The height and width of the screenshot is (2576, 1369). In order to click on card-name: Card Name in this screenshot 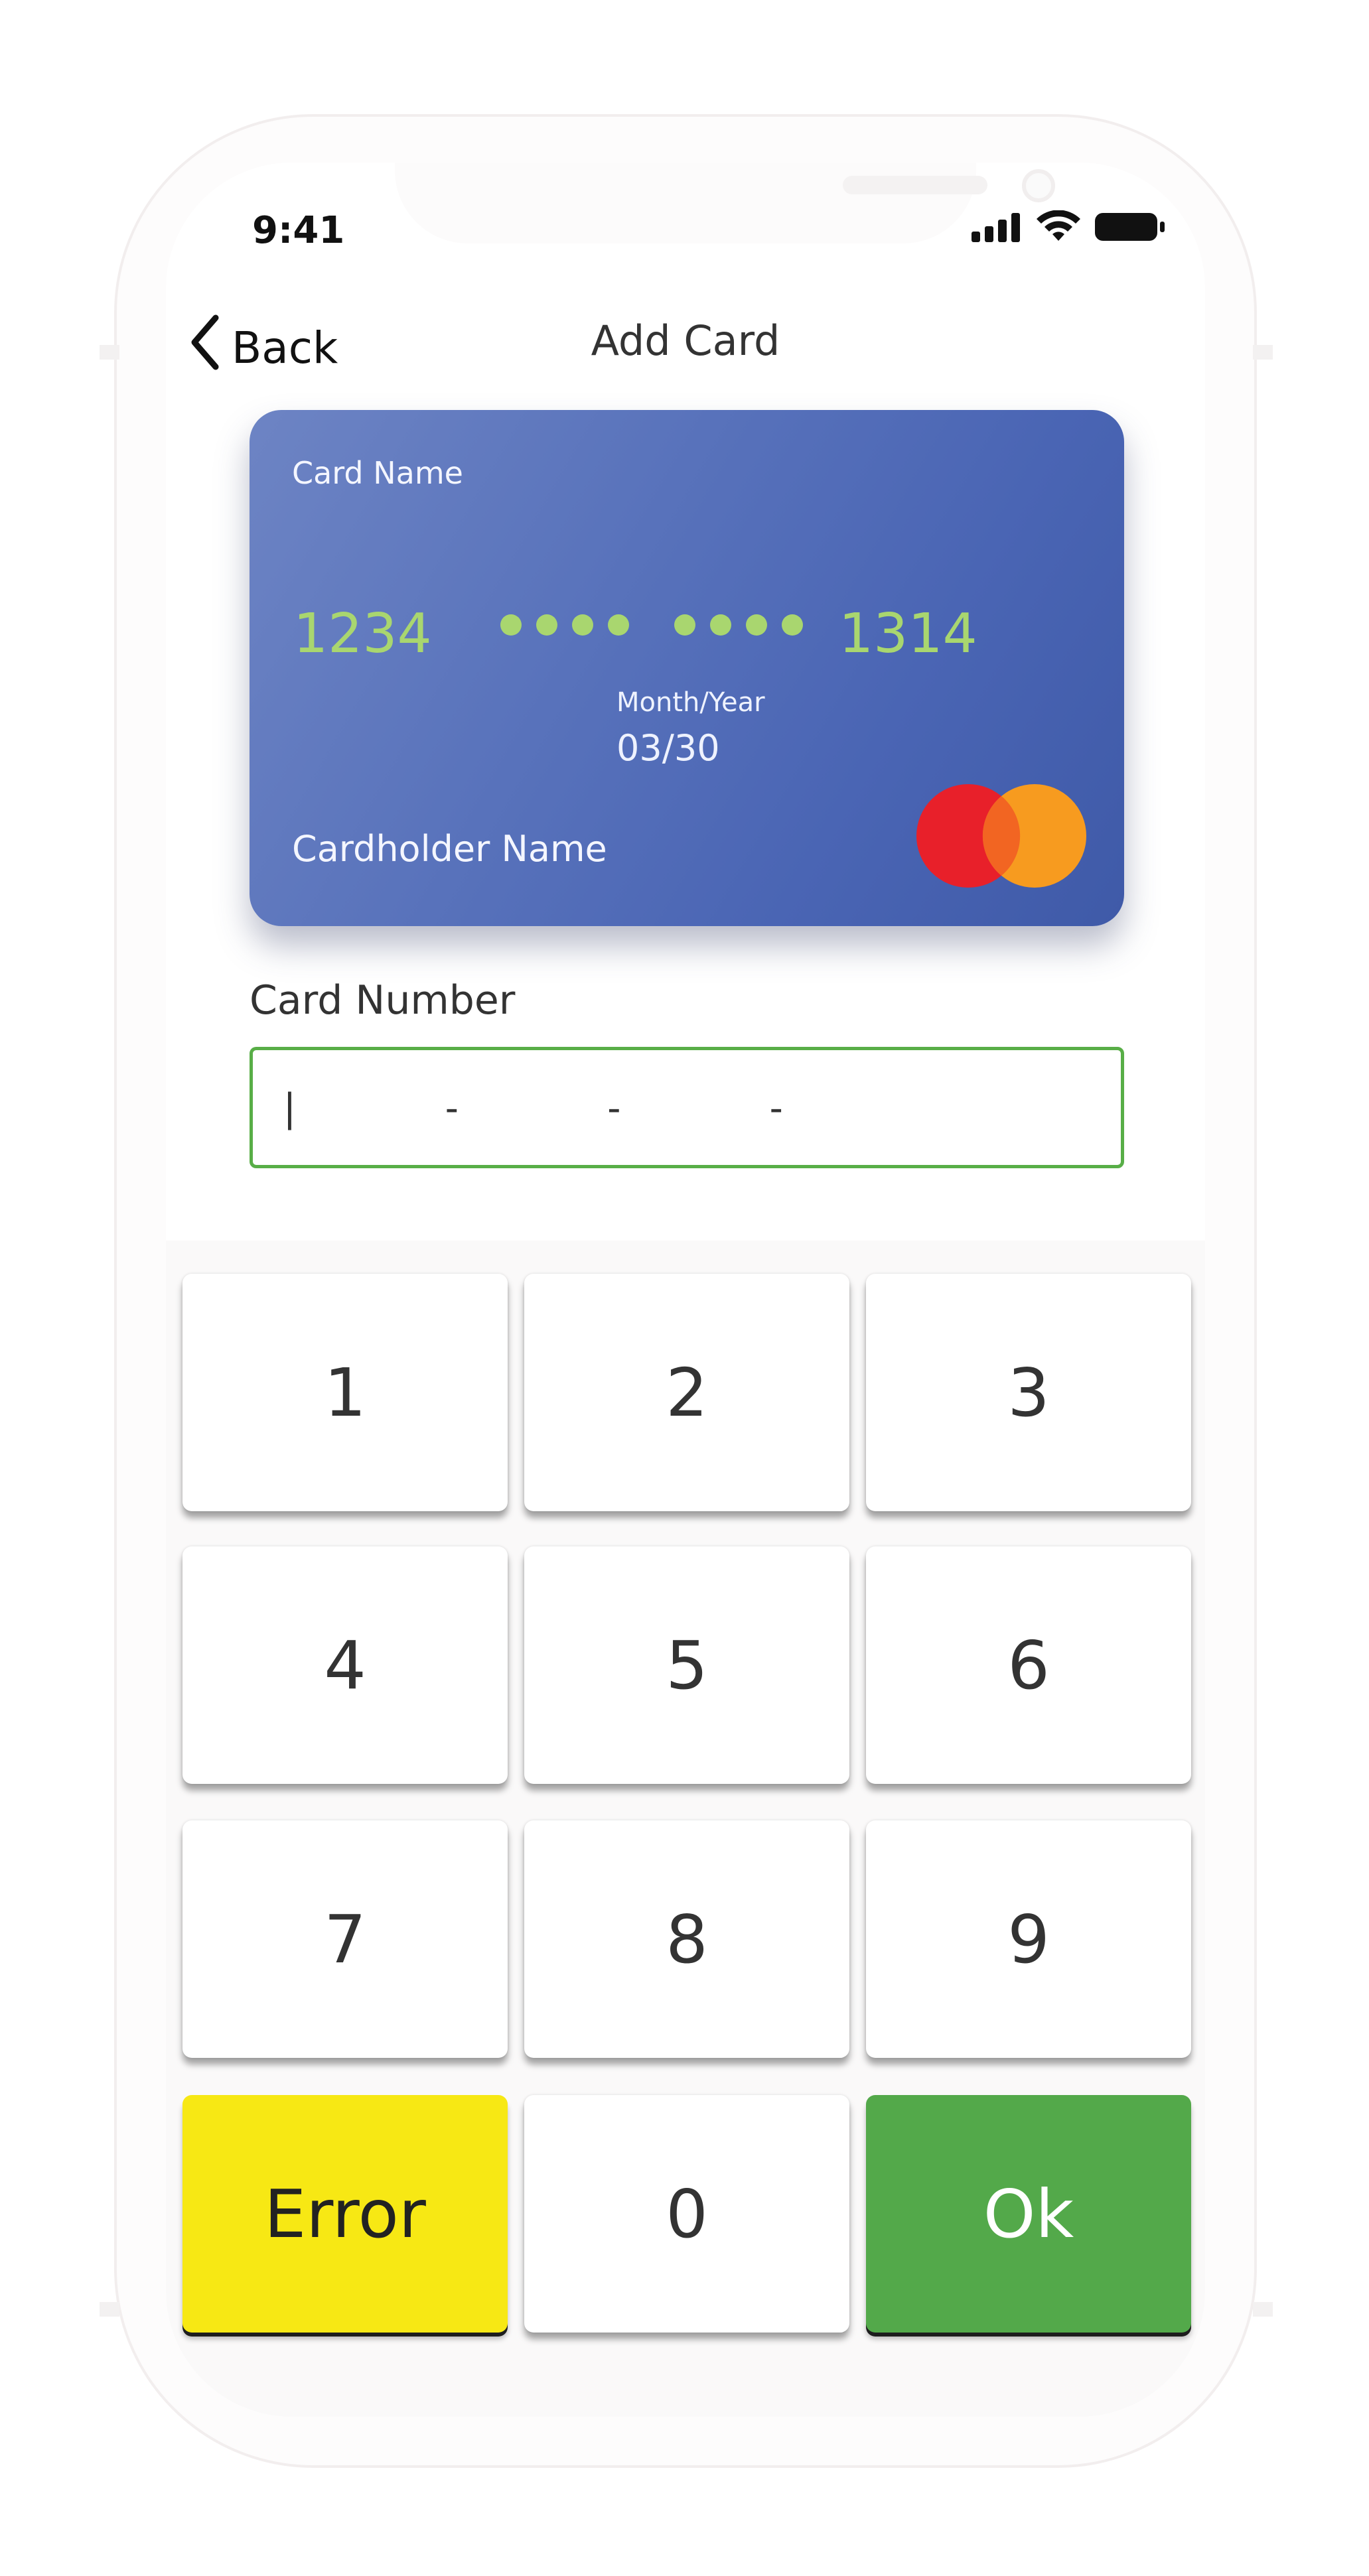, I will do `click(378, 473)`.